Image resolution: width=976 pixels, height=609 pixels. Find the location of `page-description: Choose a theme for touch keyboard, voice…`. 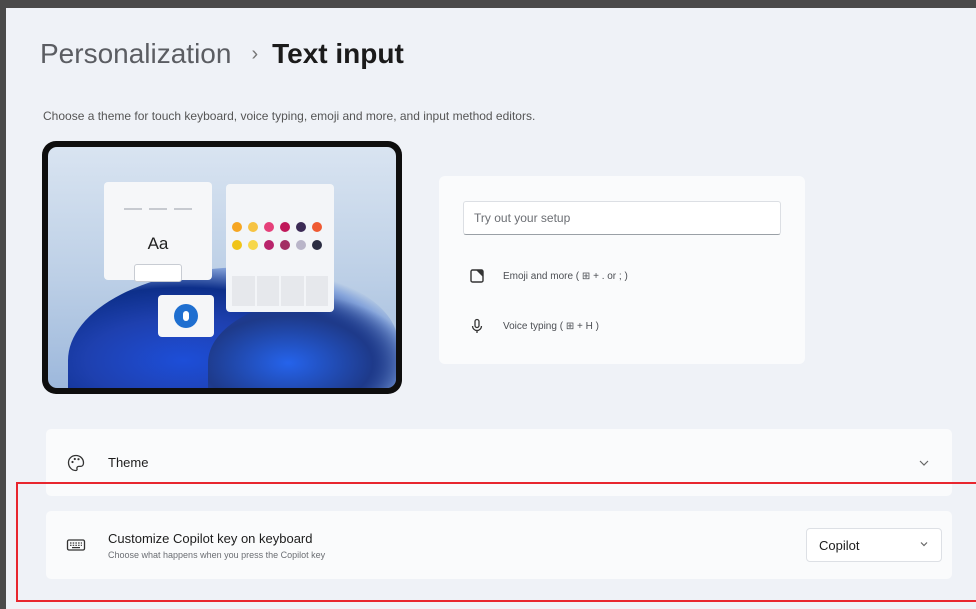

page-description: Choose a theme for touch keyboard, voice… is located at coordinates (289, 116).